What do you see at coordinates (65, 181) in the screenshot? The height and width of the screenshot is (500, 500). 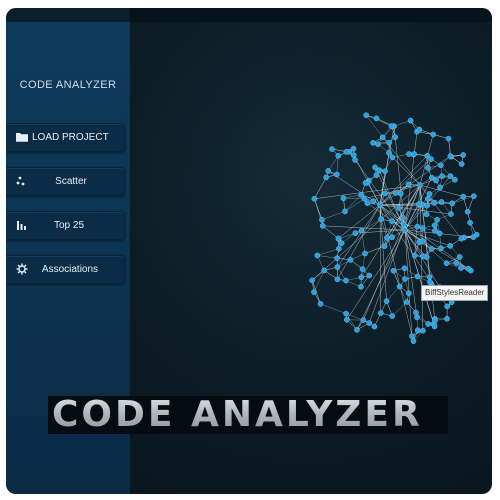 I see `scatter-button: Scatter` at bounding box center [65, 181].